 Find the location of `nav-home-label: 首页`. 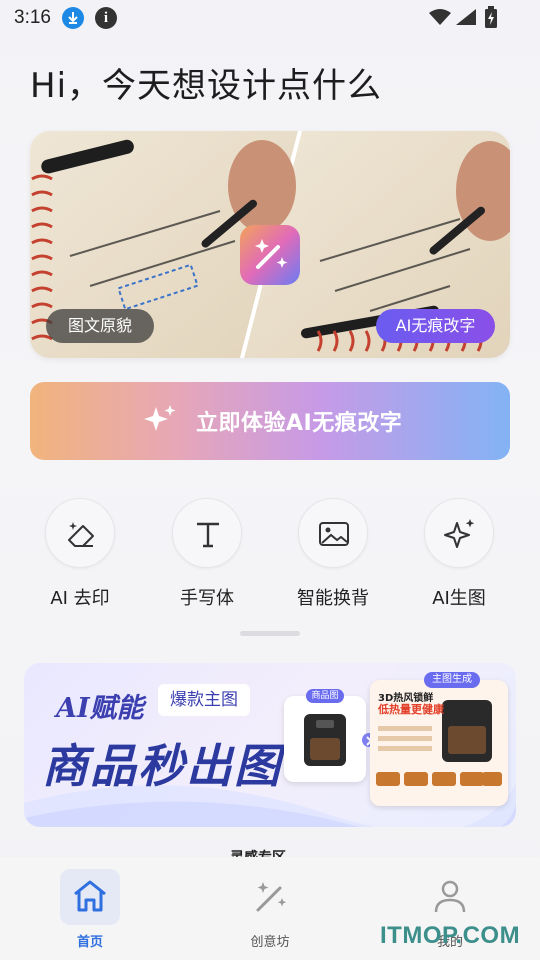

nav-home-label: 首页 is located at coordinates (90, 940).